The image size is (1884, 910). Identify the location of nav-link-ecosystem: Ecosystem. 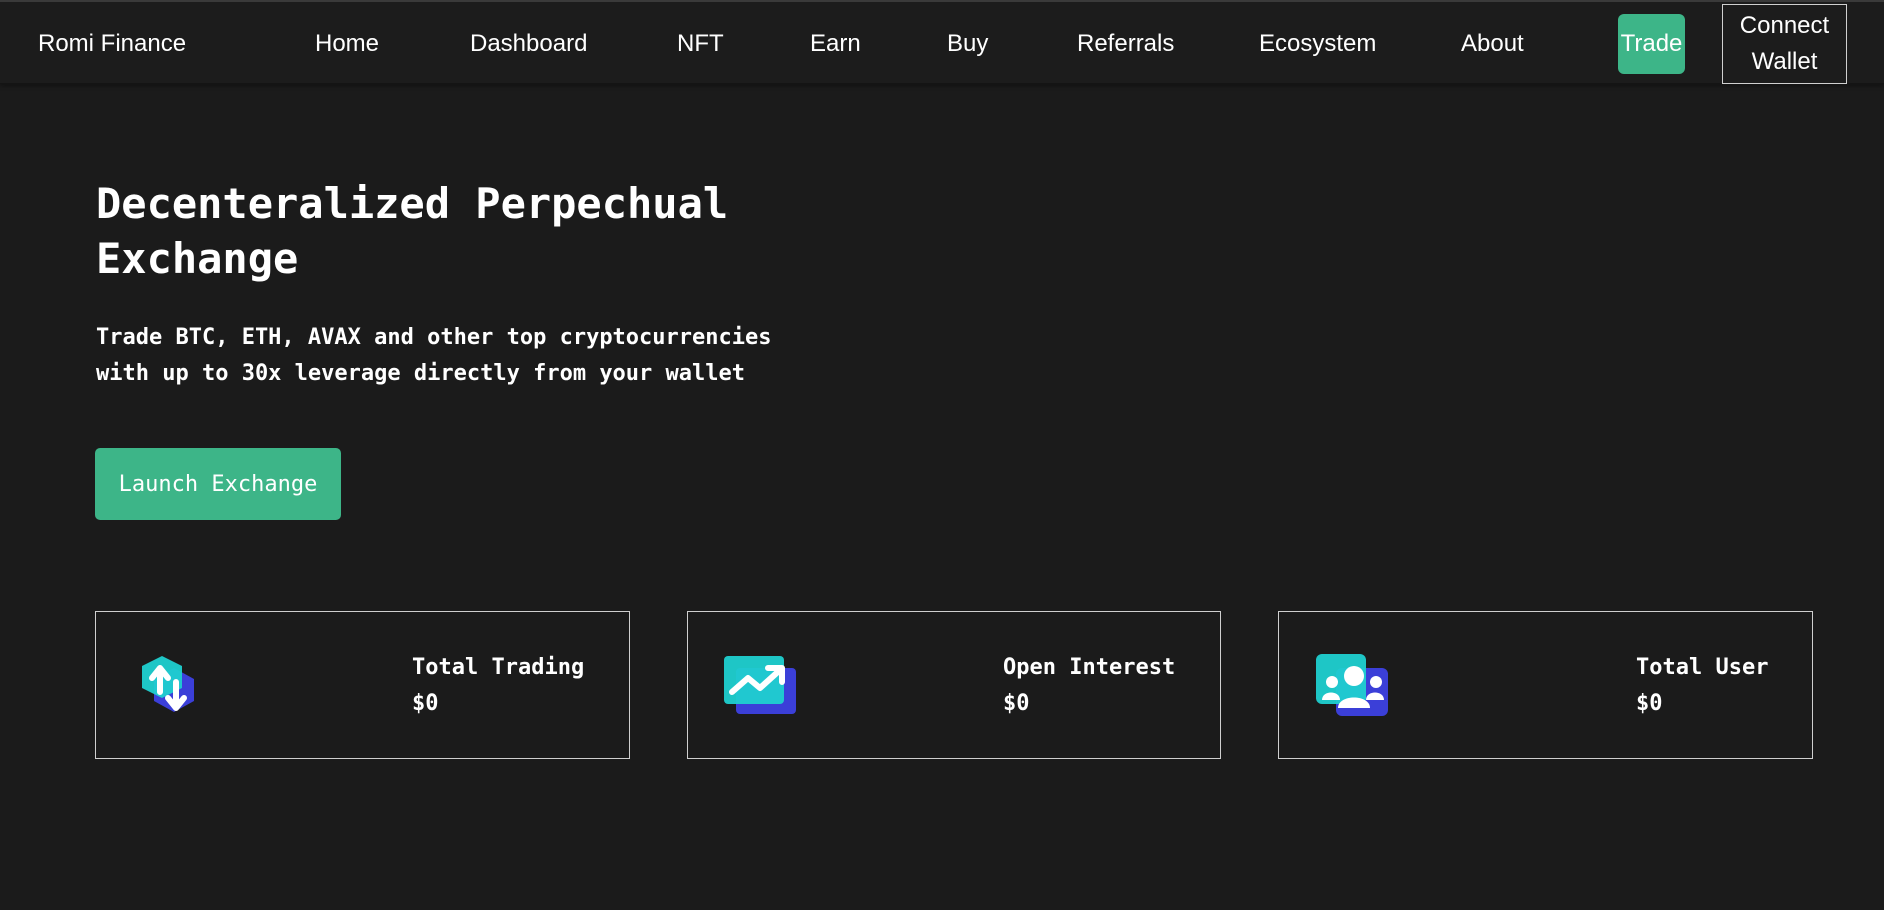
(1317, 44).